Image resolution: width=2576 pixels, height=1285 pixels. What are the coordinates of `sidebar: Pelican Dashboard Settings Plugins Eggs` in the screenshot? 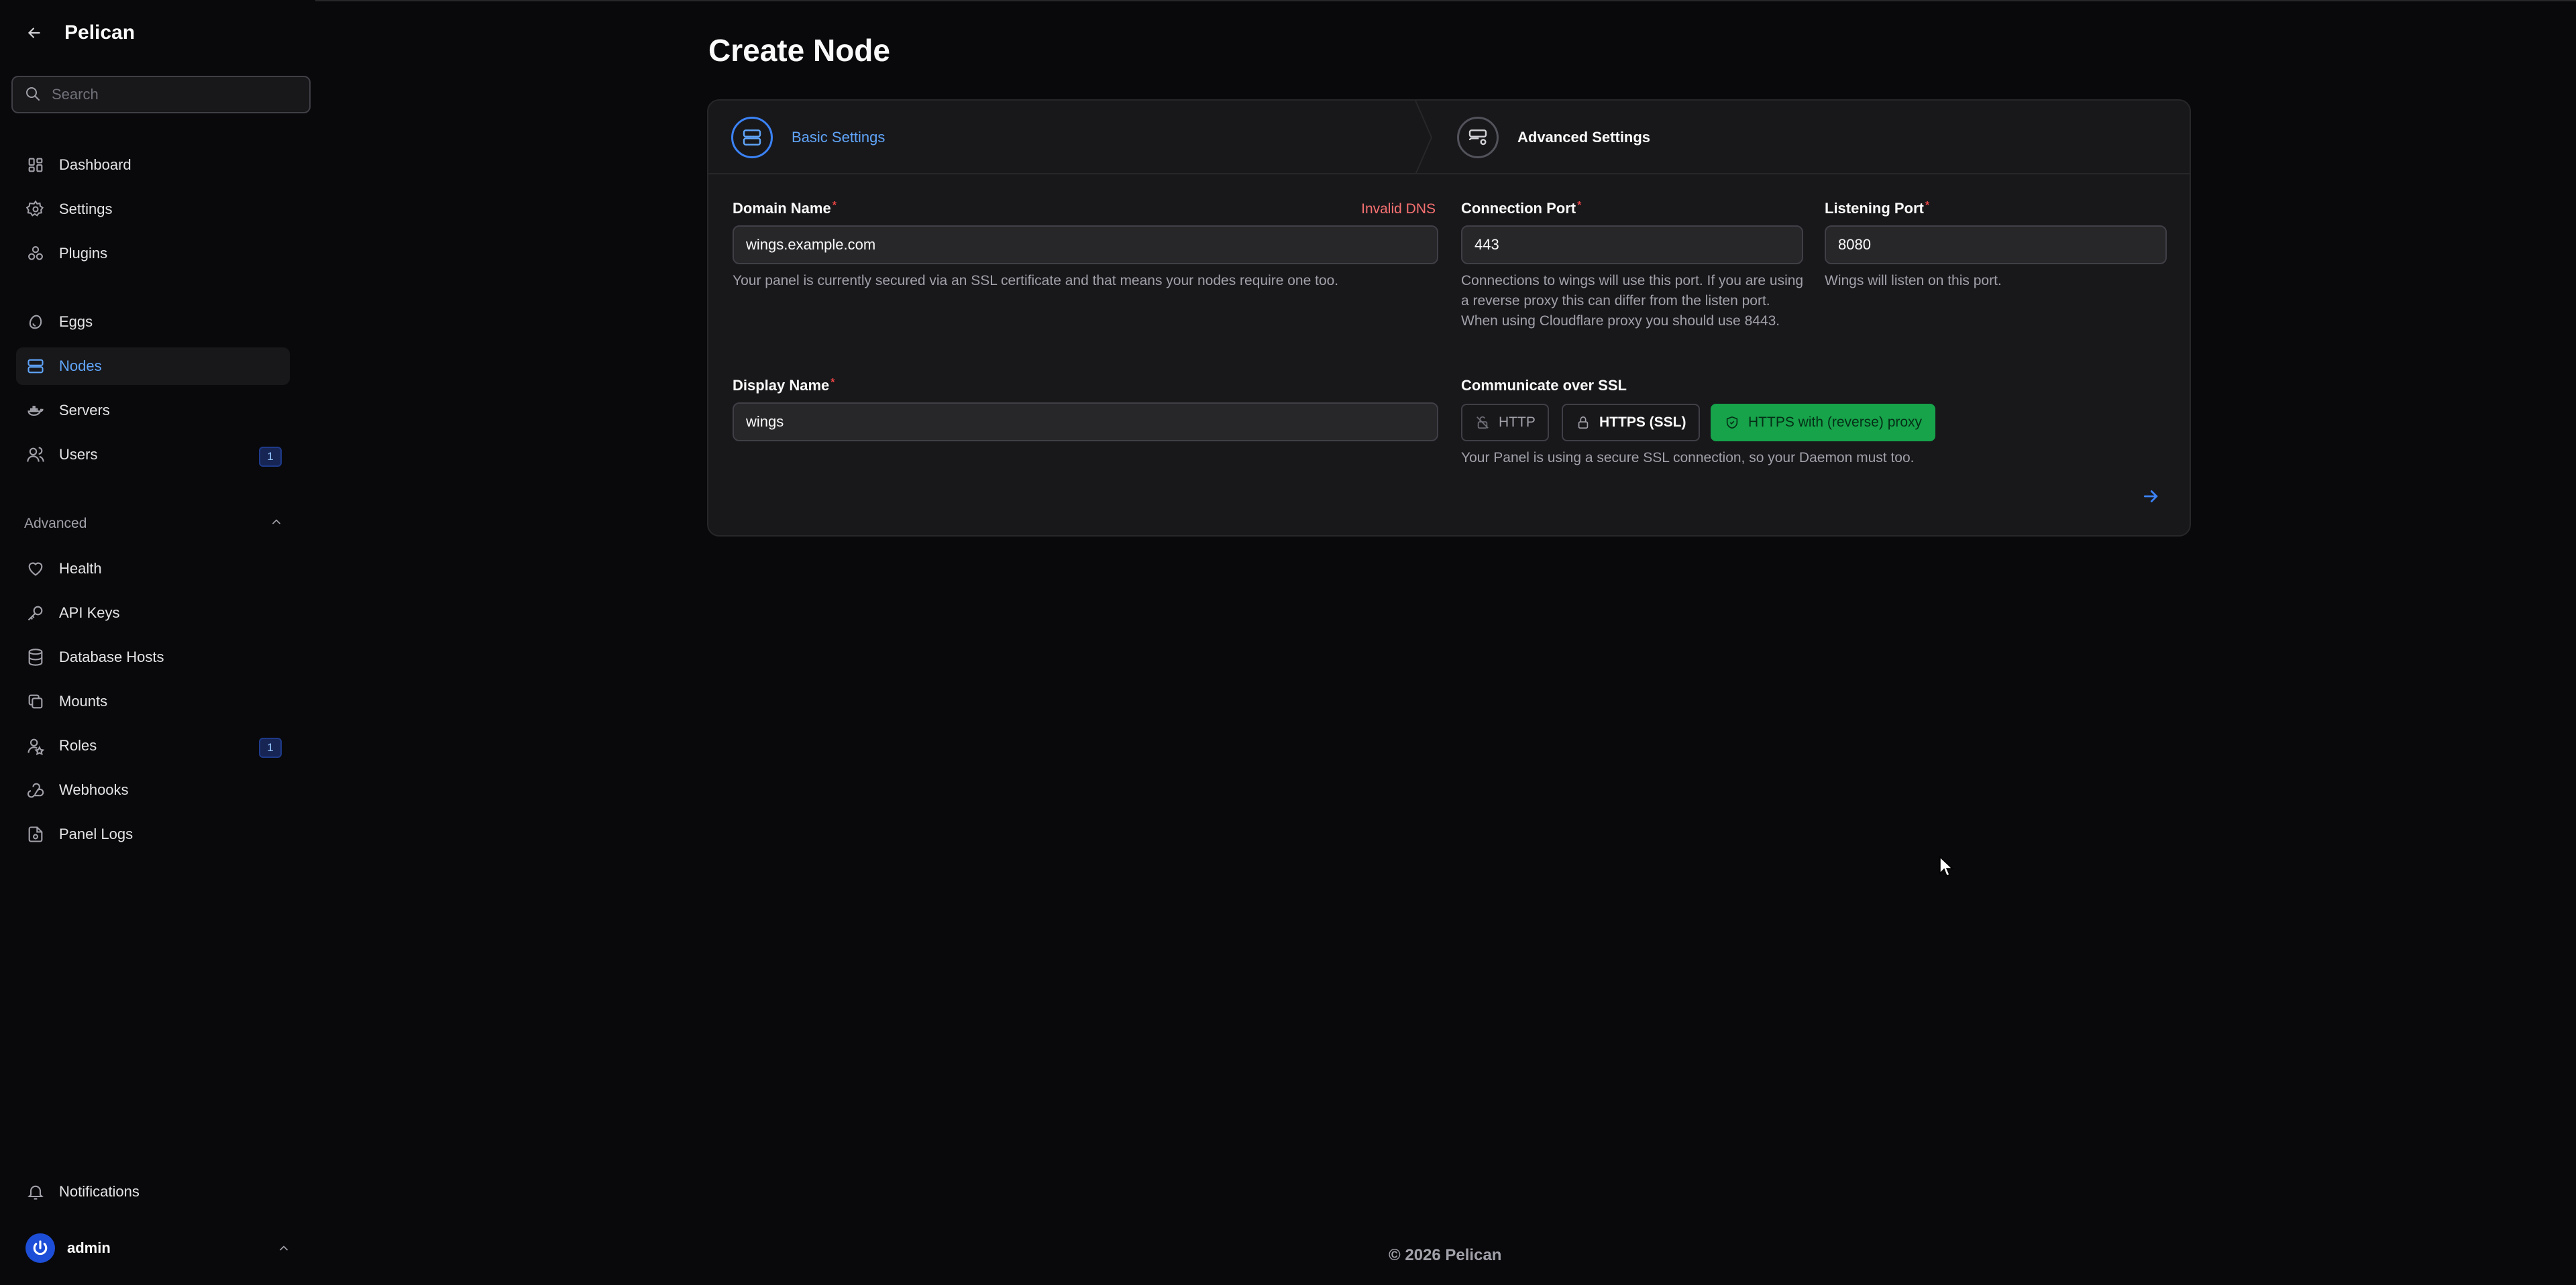 It's located at (157, 642).